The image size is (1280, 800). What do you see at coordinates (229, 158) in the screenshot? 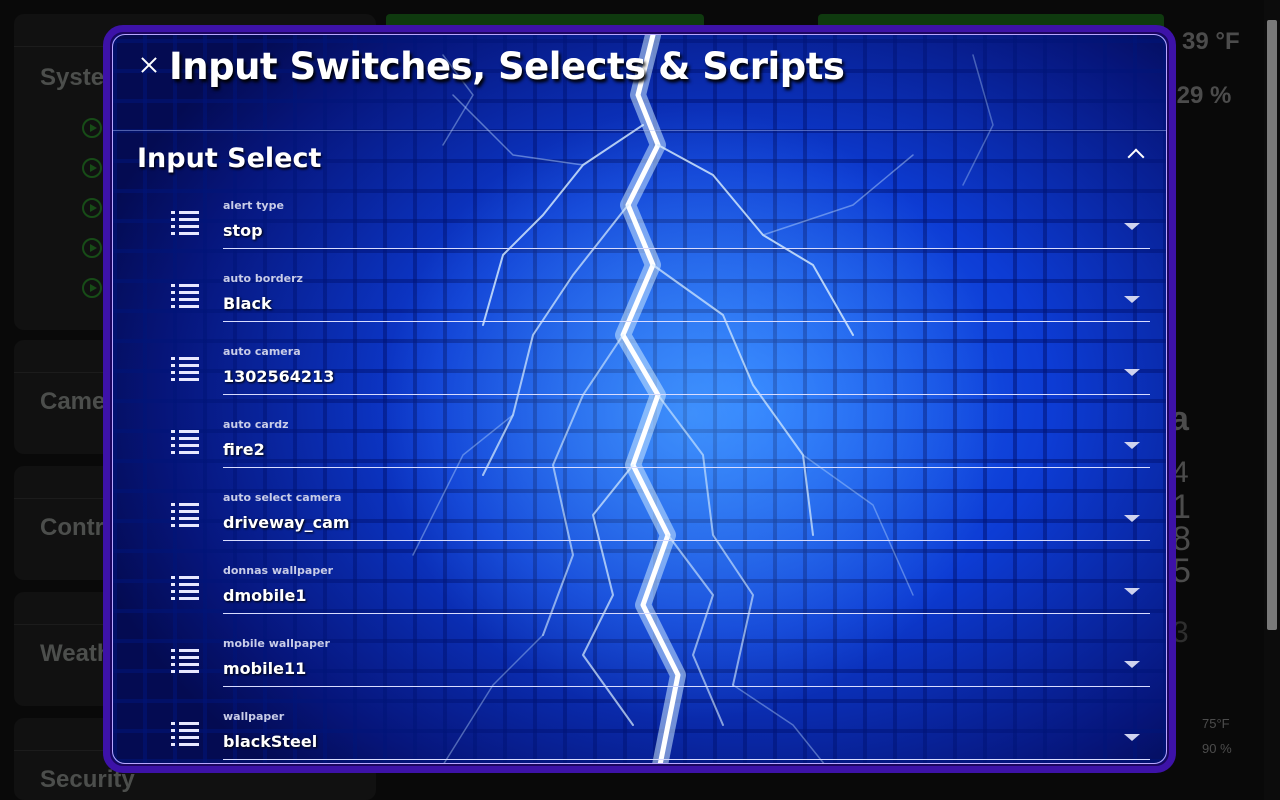
I see `section-title: Input Select` at bounding box center [229, 158].